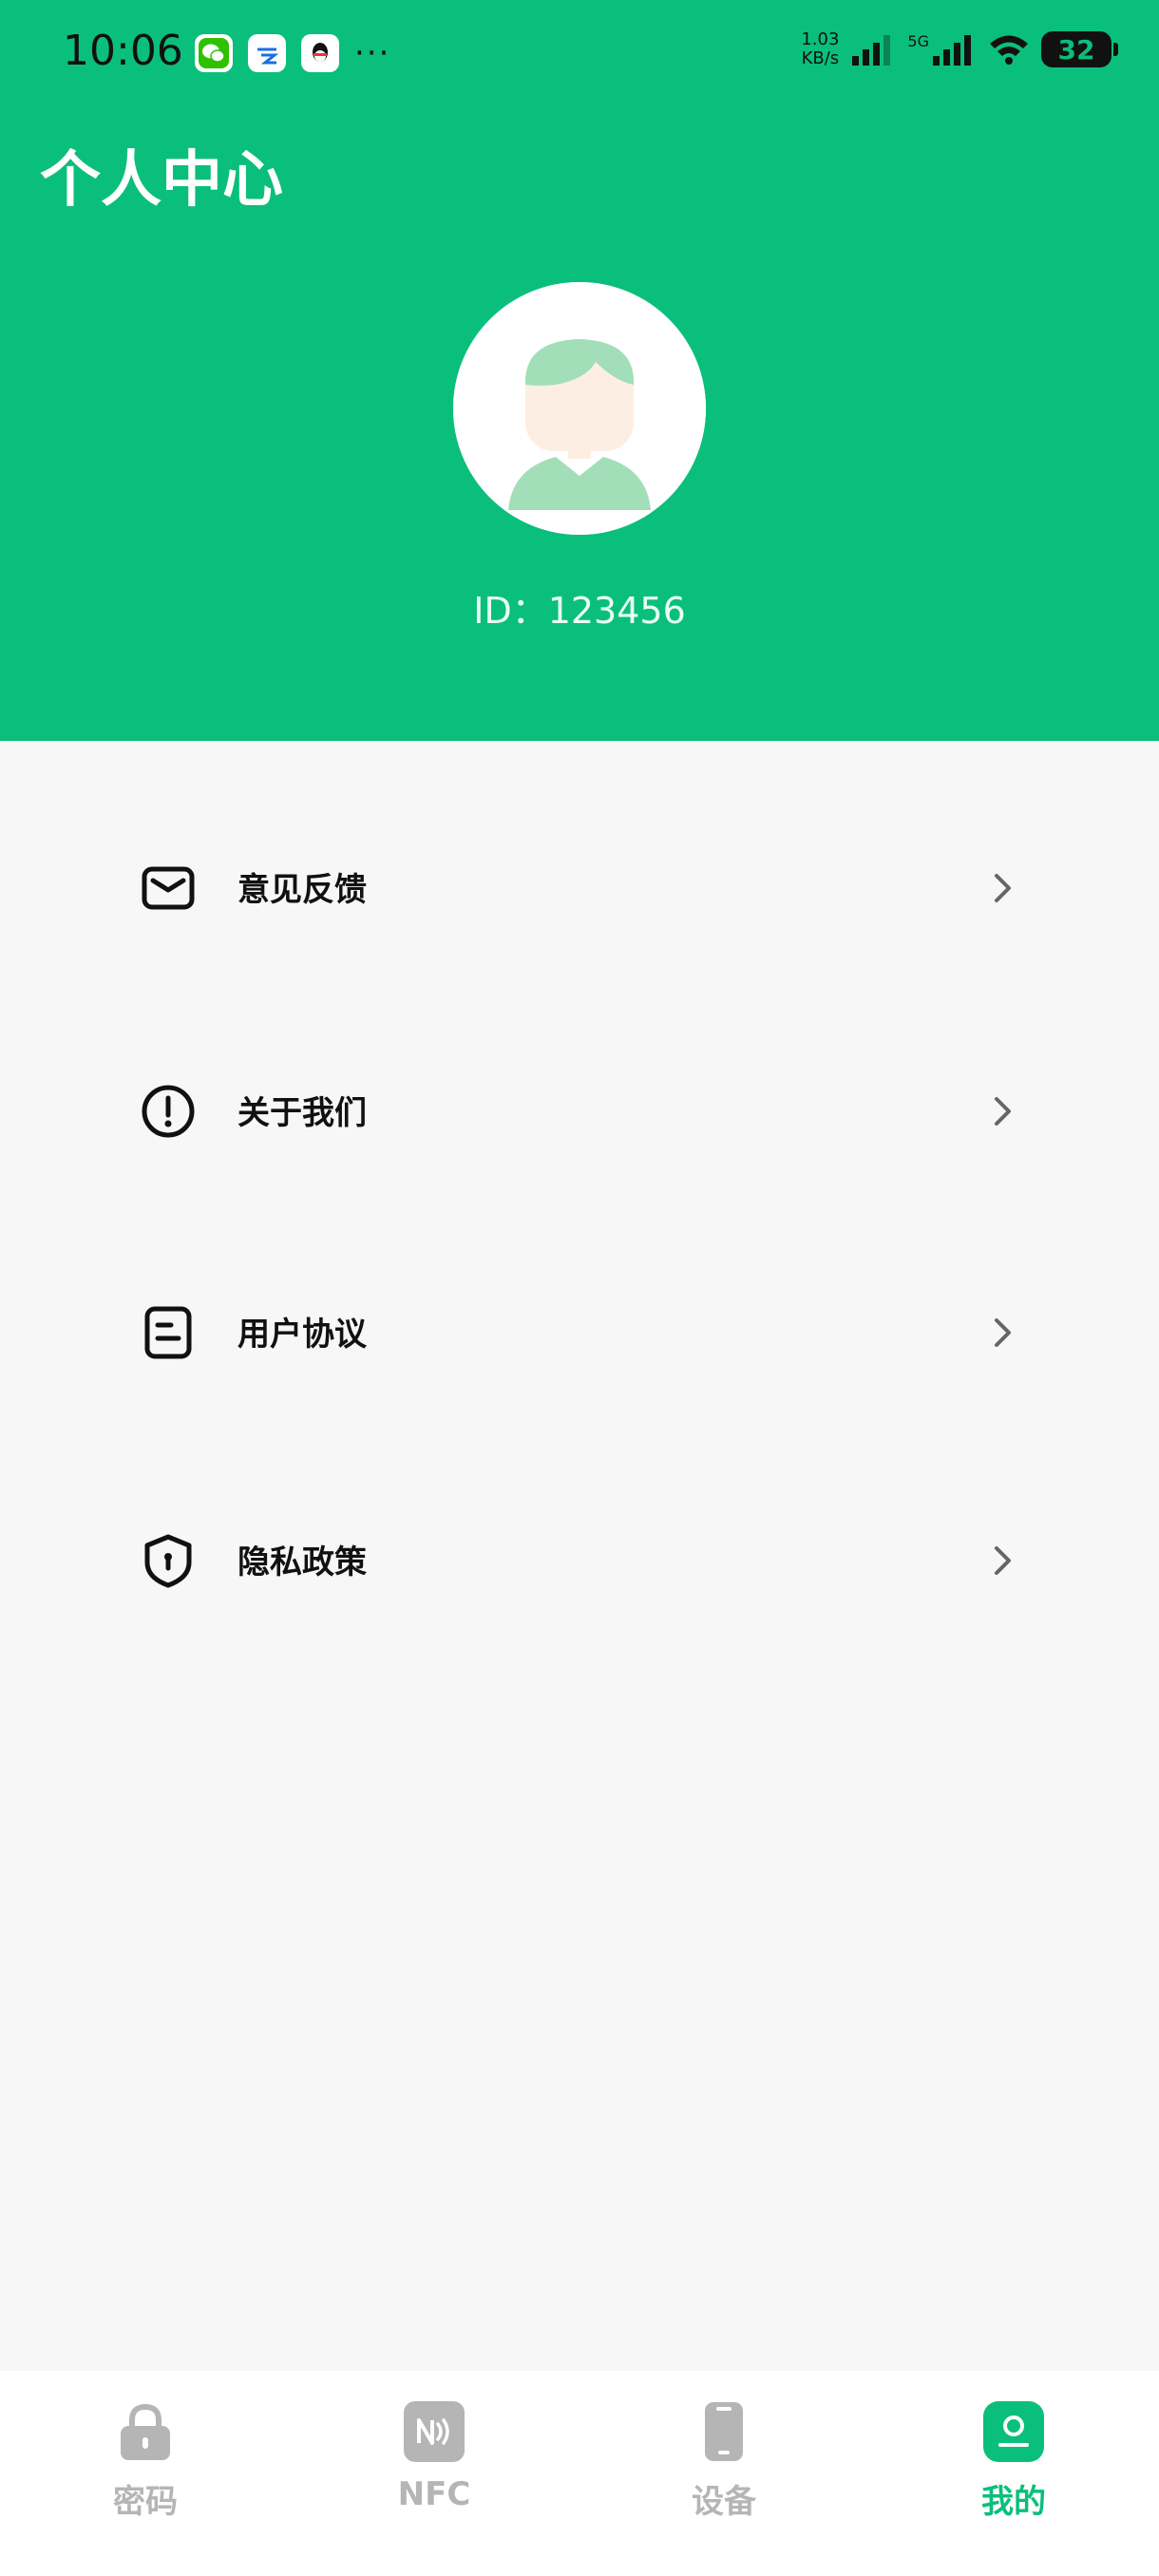 The width and height of the screenshot is (1159, 2576). Describe the element at coordinates (579, 886) in the screenshot. I see `menu-item-feedback: 意见反馈` at that location.